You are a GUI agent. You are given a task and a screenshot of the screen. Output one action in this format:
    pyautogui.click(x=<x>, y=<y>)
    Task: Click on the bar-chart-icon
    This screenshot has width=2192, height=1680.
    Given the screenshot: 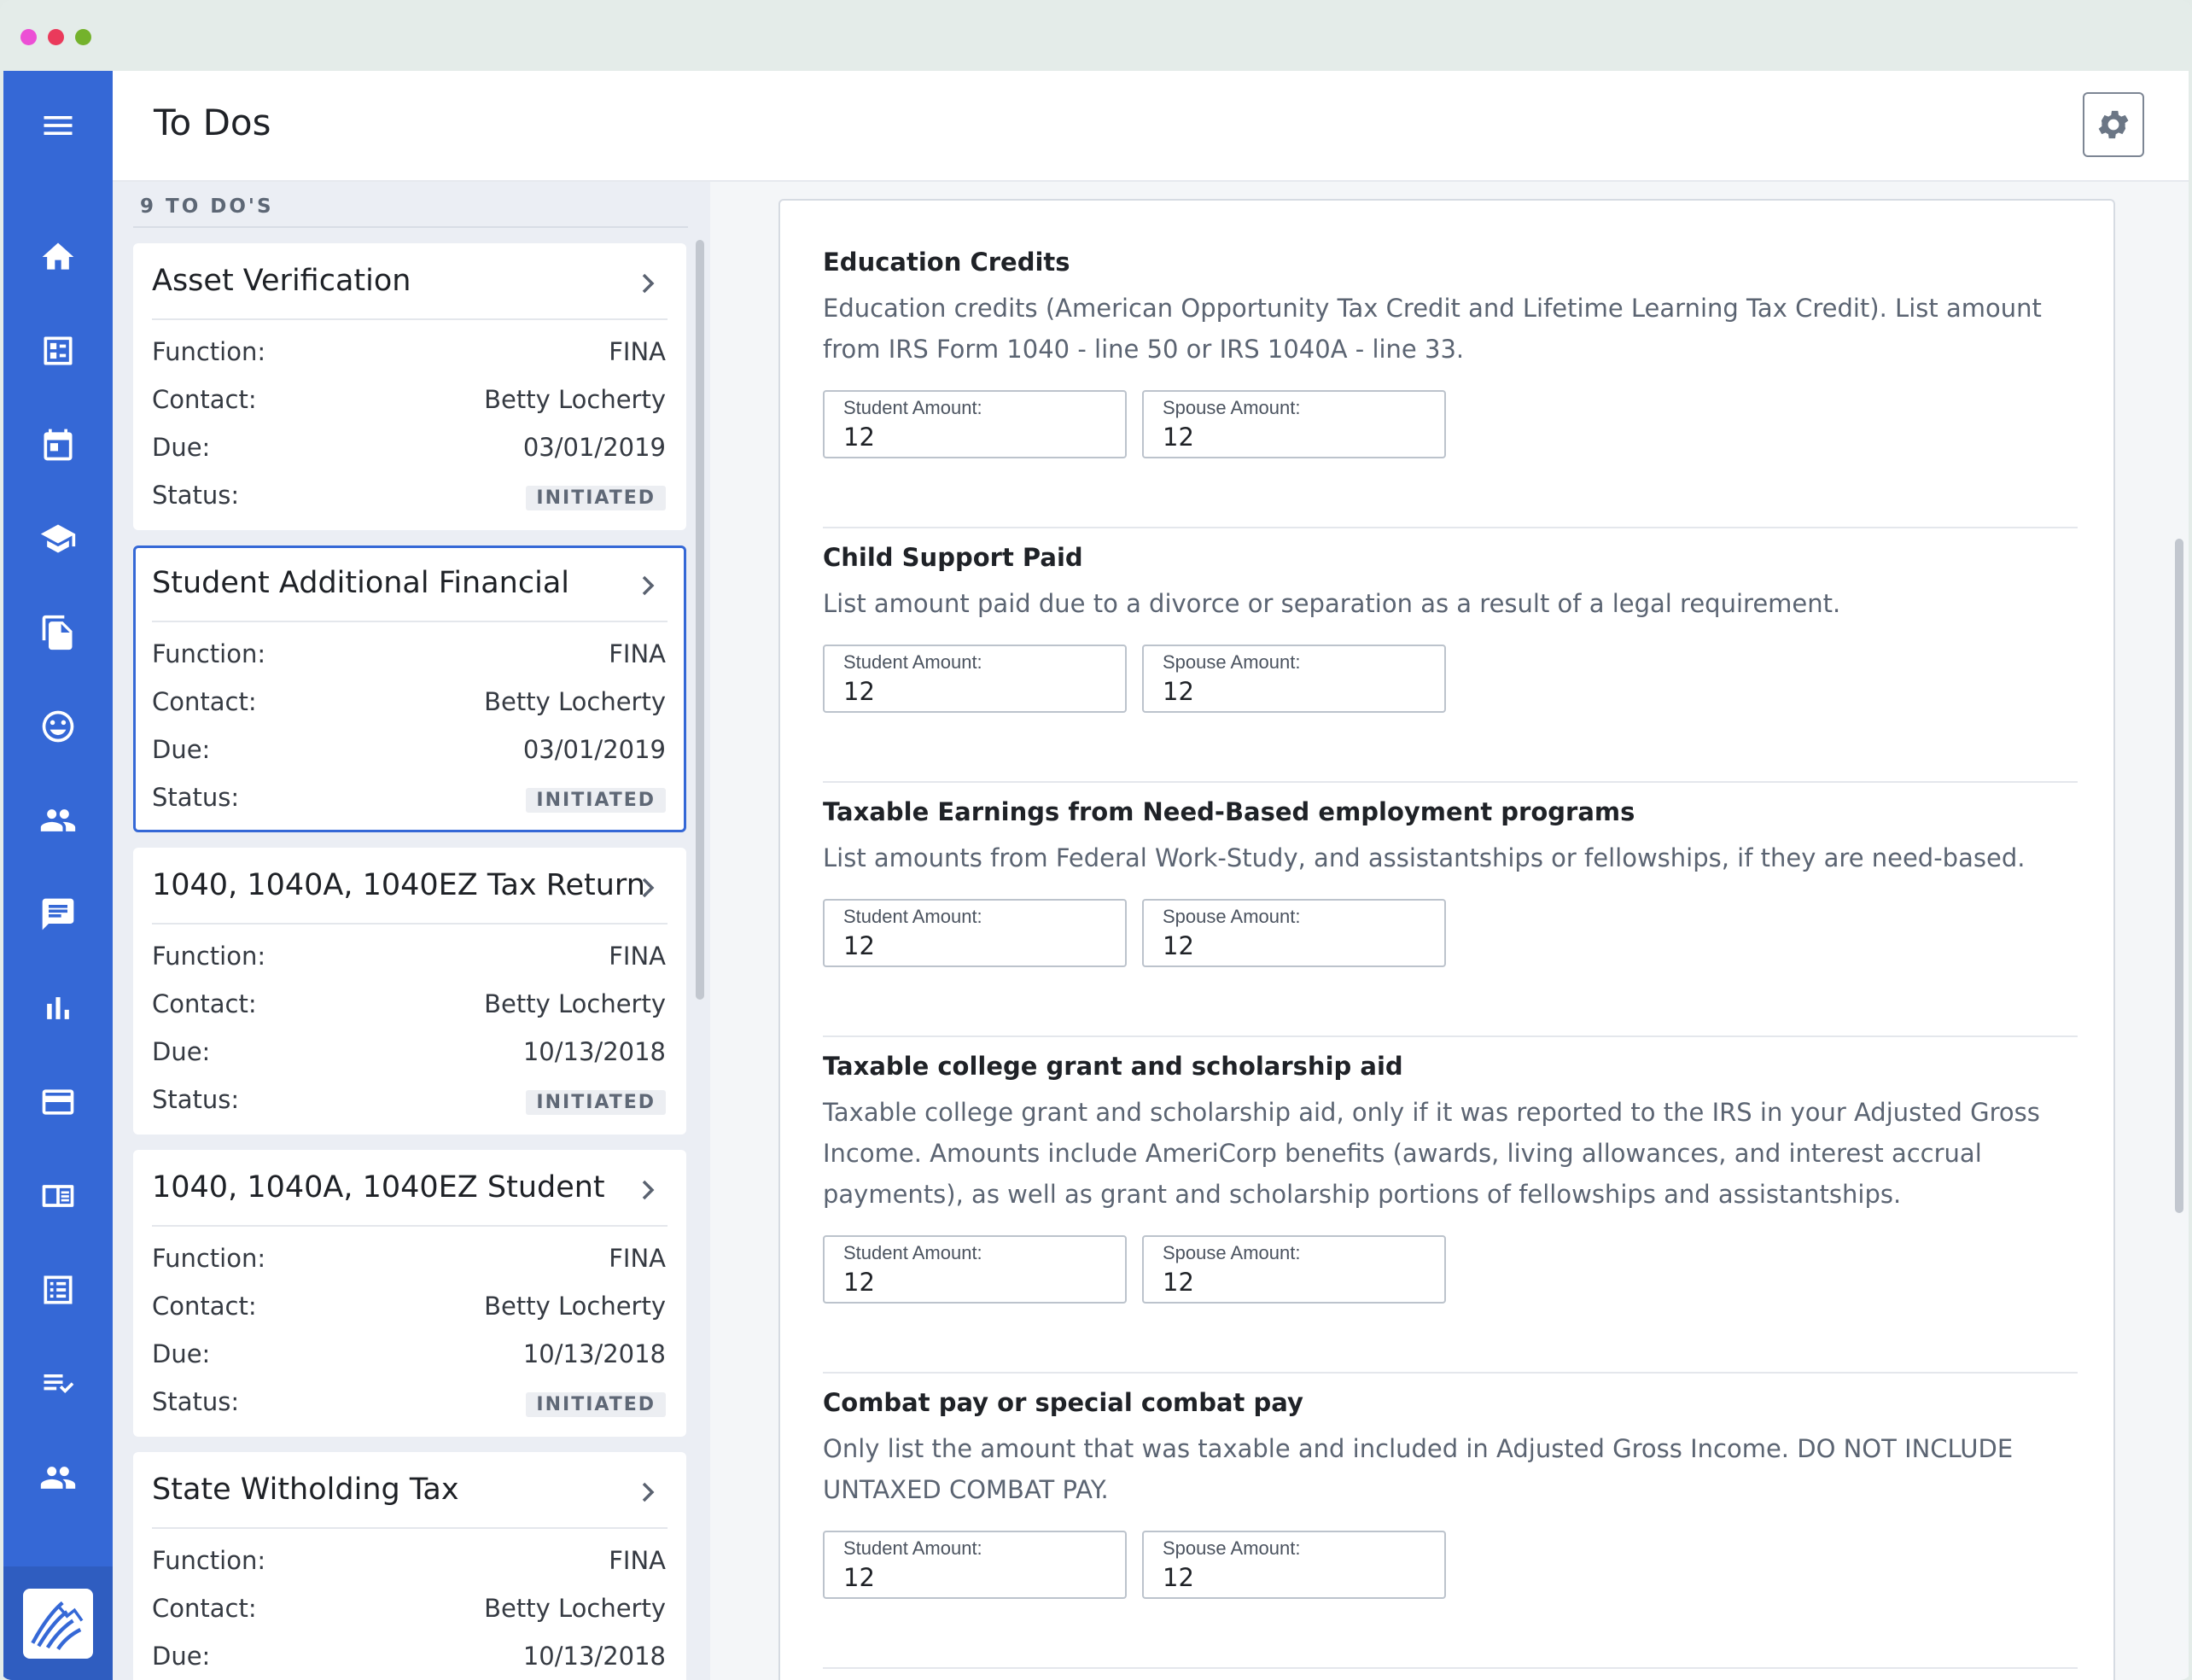 What is the action you would take?
    pyautogui.click(x=58, y=1008)
    